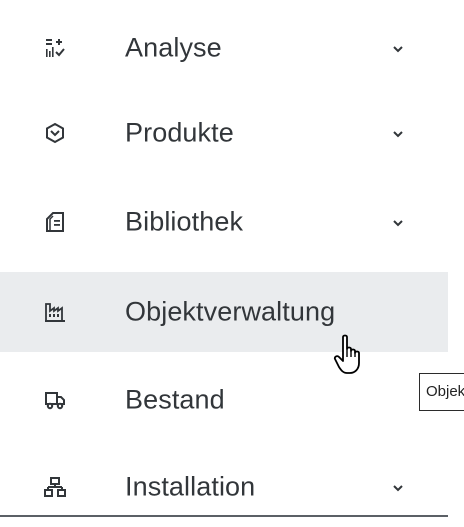 This screenshot has height=527, width=464. What do you see at coordinates (55, 312) in the screenshot?
I see `factory-icon` at bounding box center [55, 312].